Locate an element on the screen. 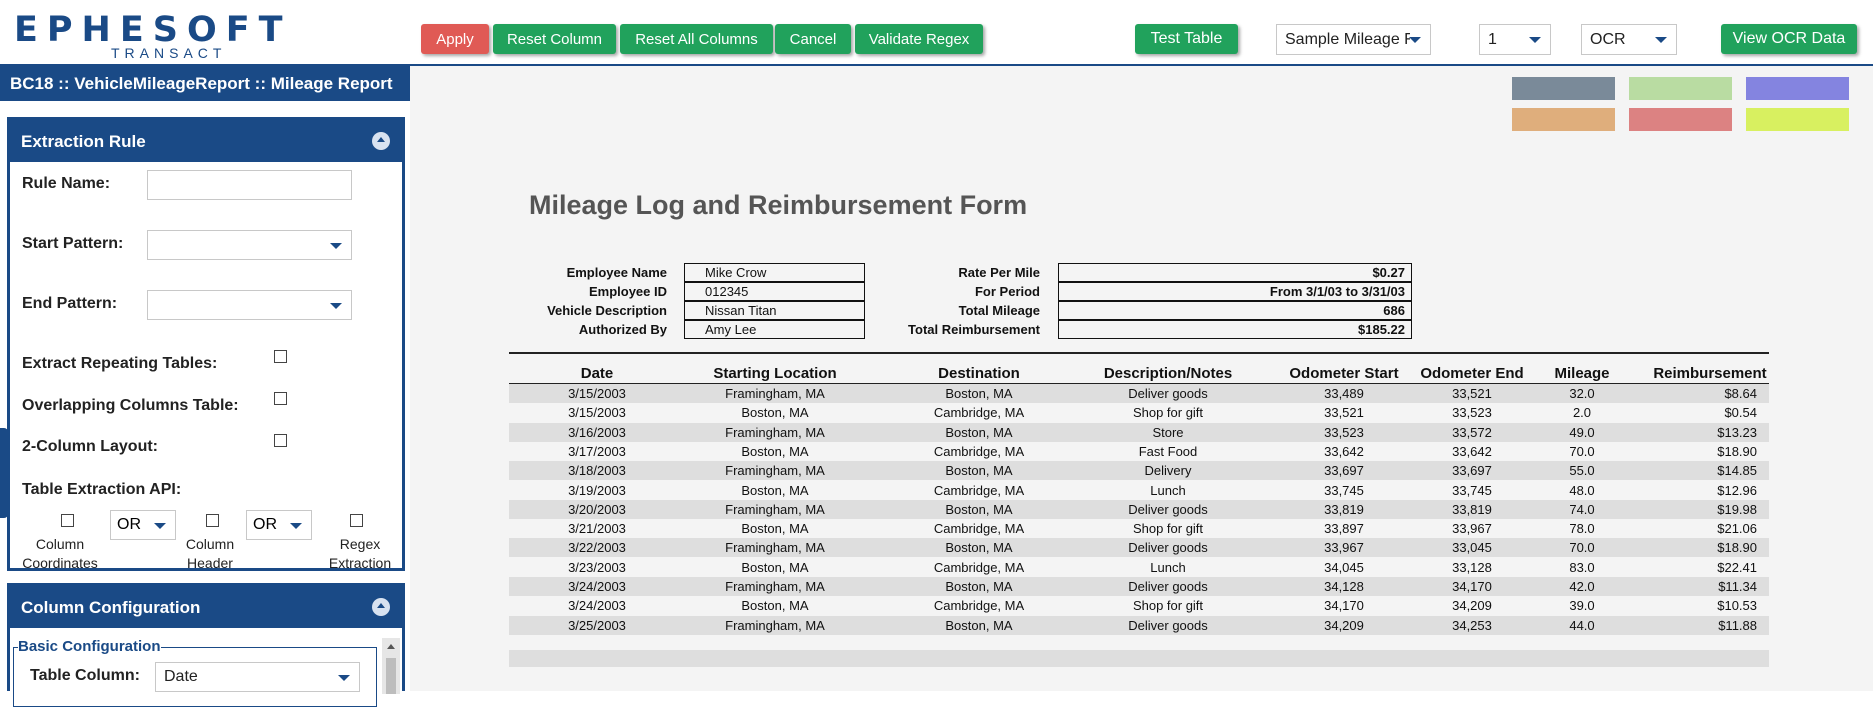 Image resolution: width=1873 pixels, height=707 pixels. table-cell: 3/21/2003 is located at coordinates (597, 529).